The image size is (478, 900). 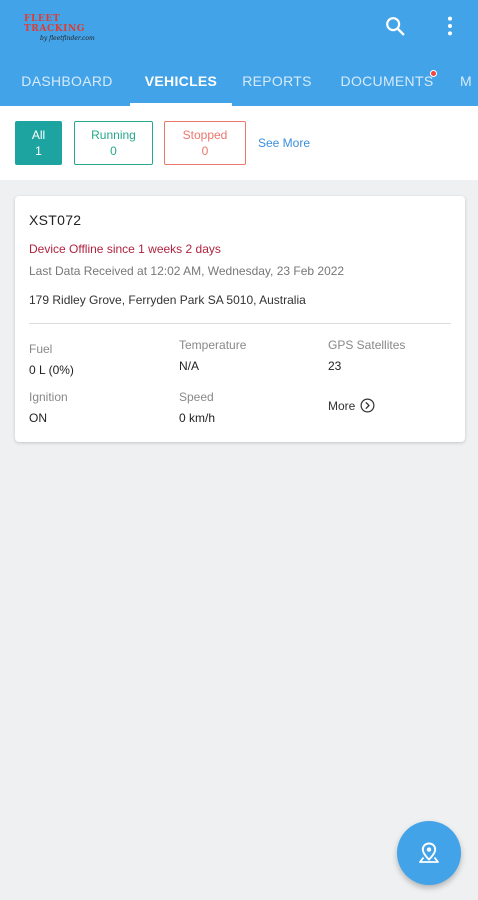 I want to click on tab-documents: DOCUMENTS, so click(x=387, y=81).